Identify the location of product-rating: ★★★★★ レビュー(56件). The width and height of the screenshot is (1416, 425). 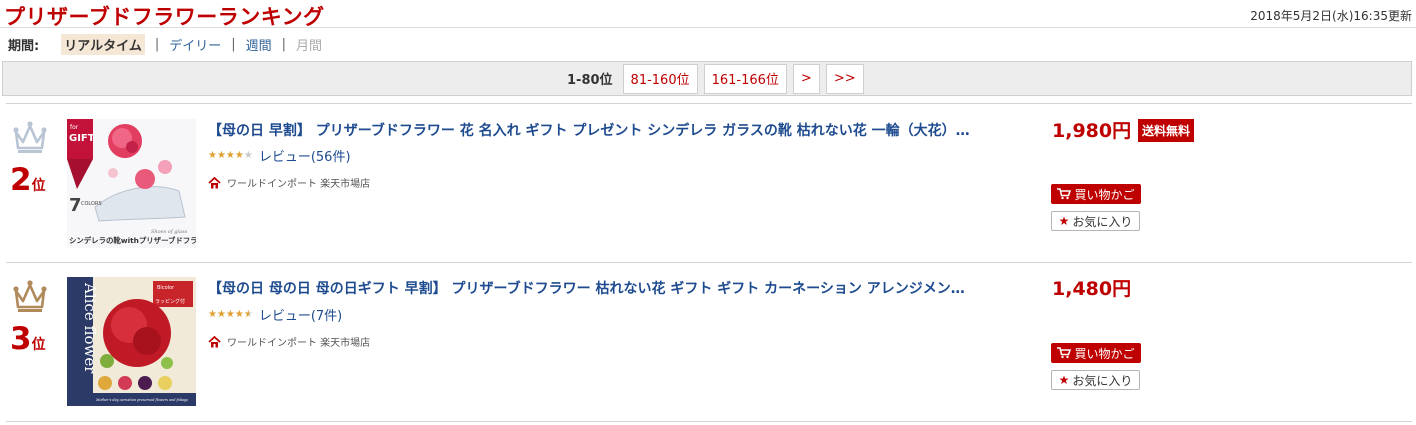
(279, 155).